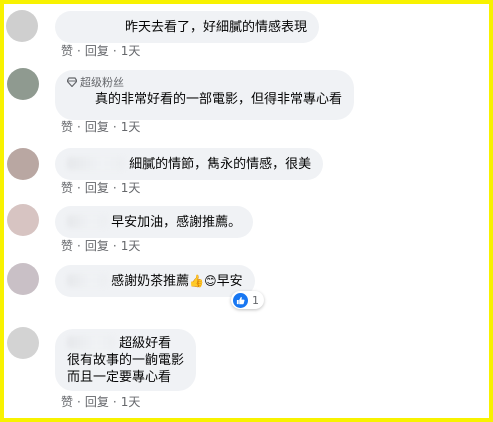  What do you see at coordinates (102, 82) in the screenshot?
I see `badge-label: 超级粉丝` at bounding box center [102, 82].